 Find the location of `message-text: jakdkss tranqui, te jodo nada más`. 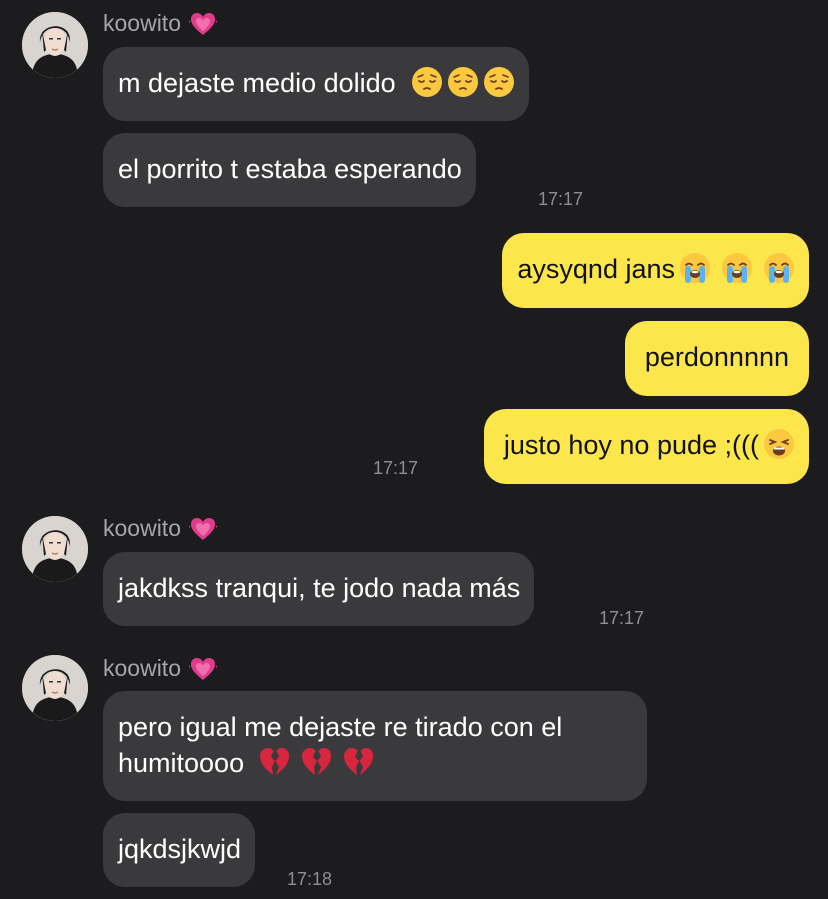

message-text: jakdkss tranqui, te jodo nada más is located at coordinates (319, 588).